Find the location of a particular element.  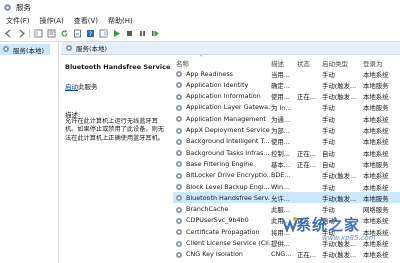

refresh-icon is located at coordinates (64, 34).